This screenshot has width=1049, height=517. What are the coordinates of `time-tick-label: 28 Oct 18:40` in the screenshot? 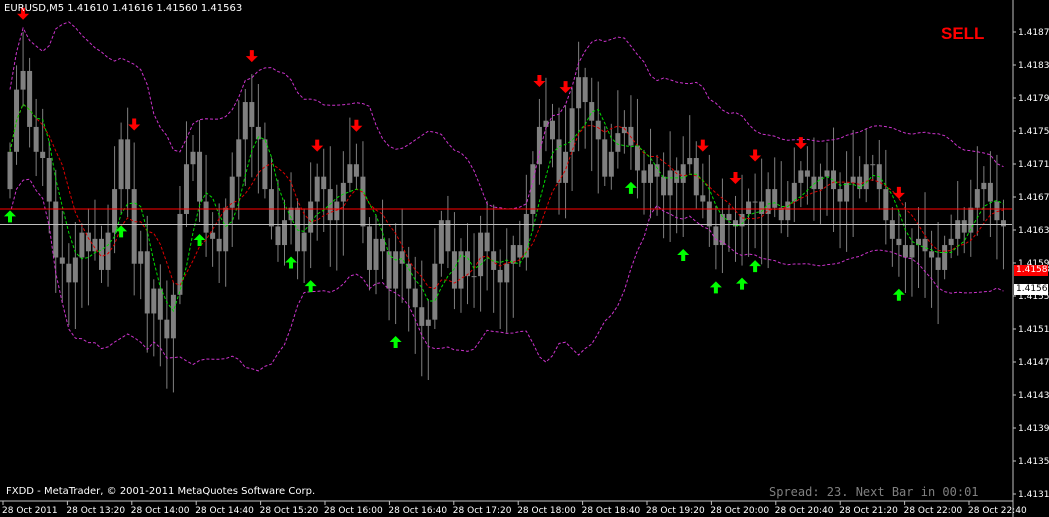 It's located at (611, 511).